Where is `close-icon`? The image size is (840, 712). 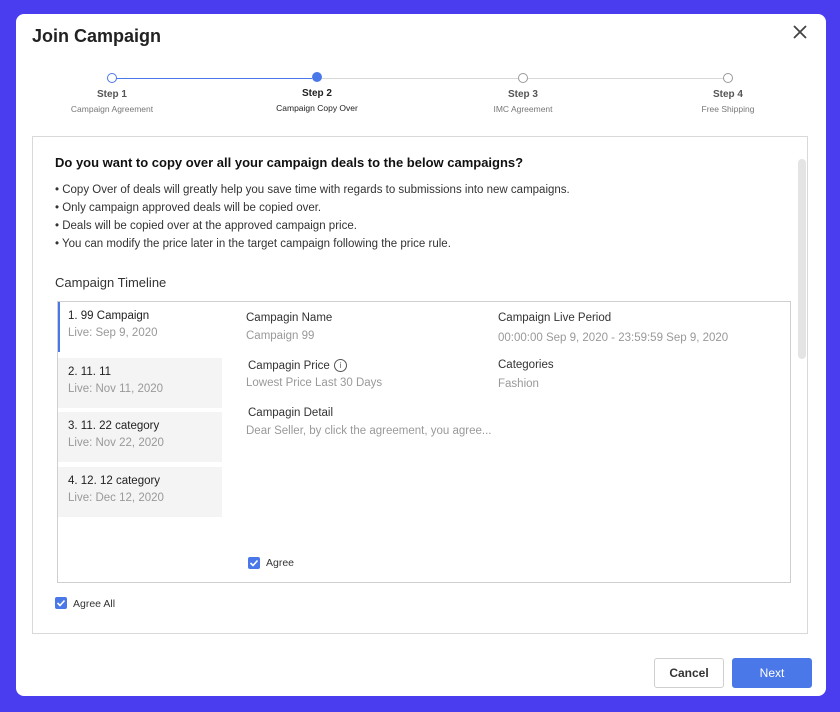
close-icon is located at coordinates (800, 32).